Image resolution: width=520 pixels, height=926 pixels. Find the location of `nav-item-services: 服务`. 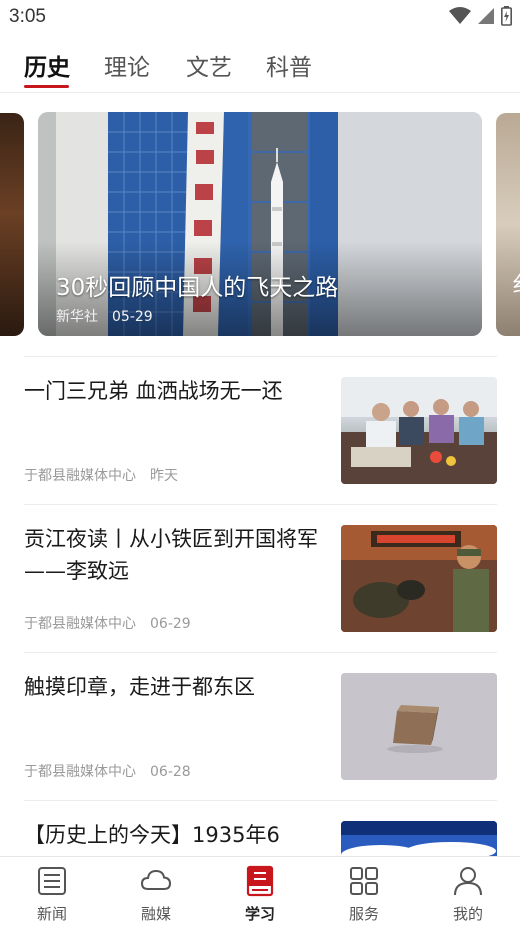

nav-item-services: 服务 is located at coordinates (364, 891).